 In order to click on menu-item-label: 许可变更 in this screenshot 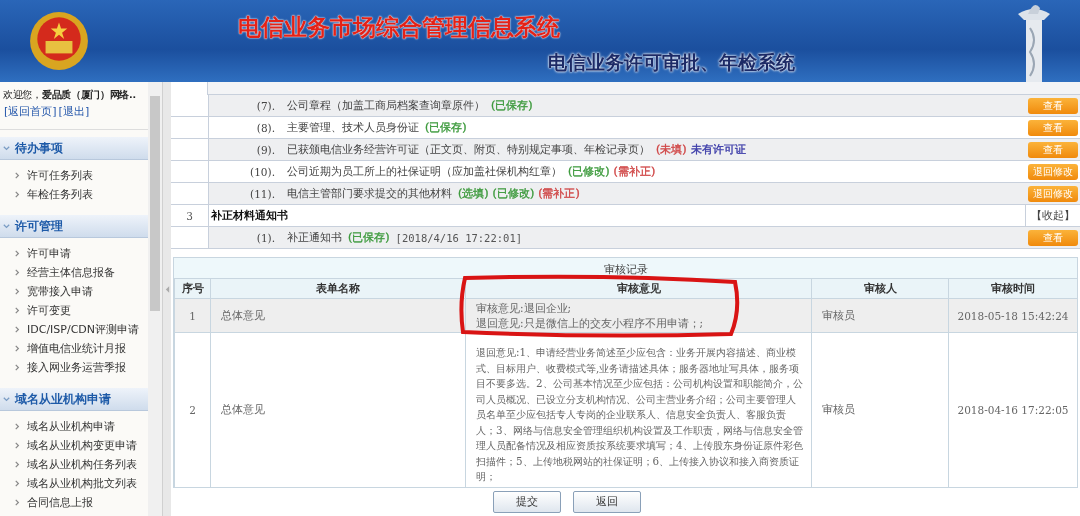, I will do `click(49, 310)`.